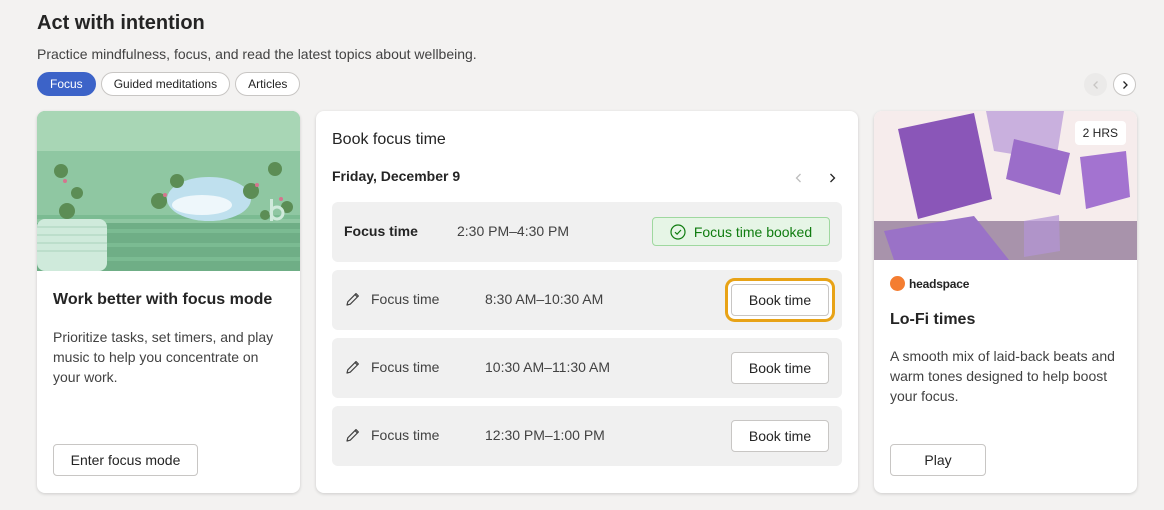 The image size is (1164, 510). I want to click on slot-time: 8:30 AM–10:30 AM, so click(544, 299).